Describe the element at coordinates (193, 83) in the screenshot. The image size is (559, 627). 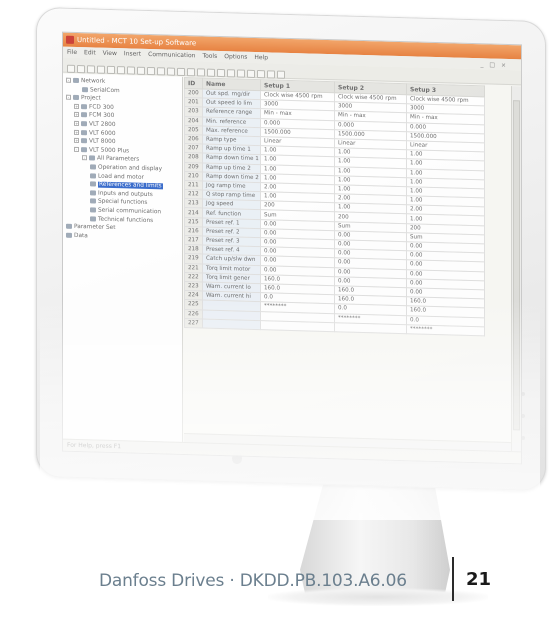
I see `column-header: ID` at that location.